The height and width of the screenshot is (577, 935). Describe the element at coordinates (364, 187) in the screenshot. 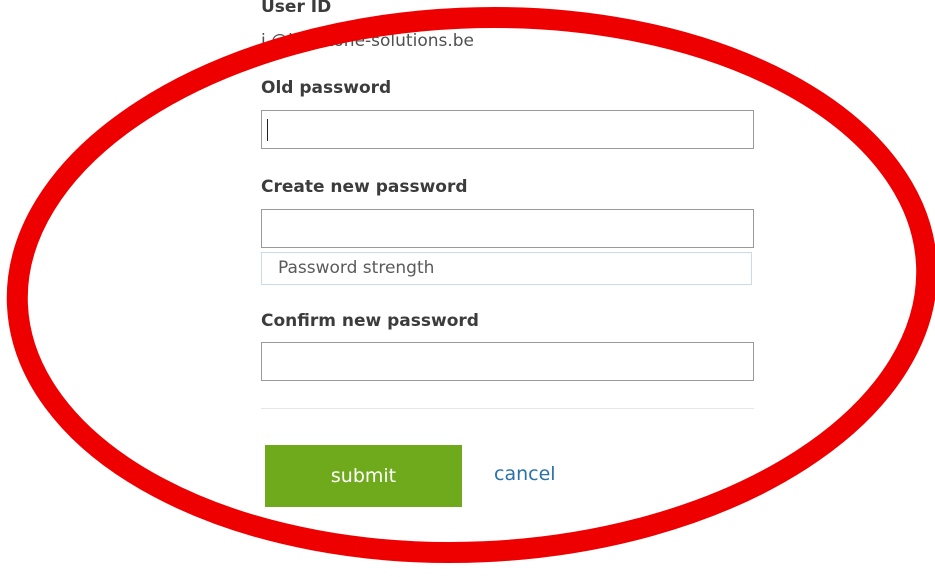

I see `new-password-label: Create new password` at that location.